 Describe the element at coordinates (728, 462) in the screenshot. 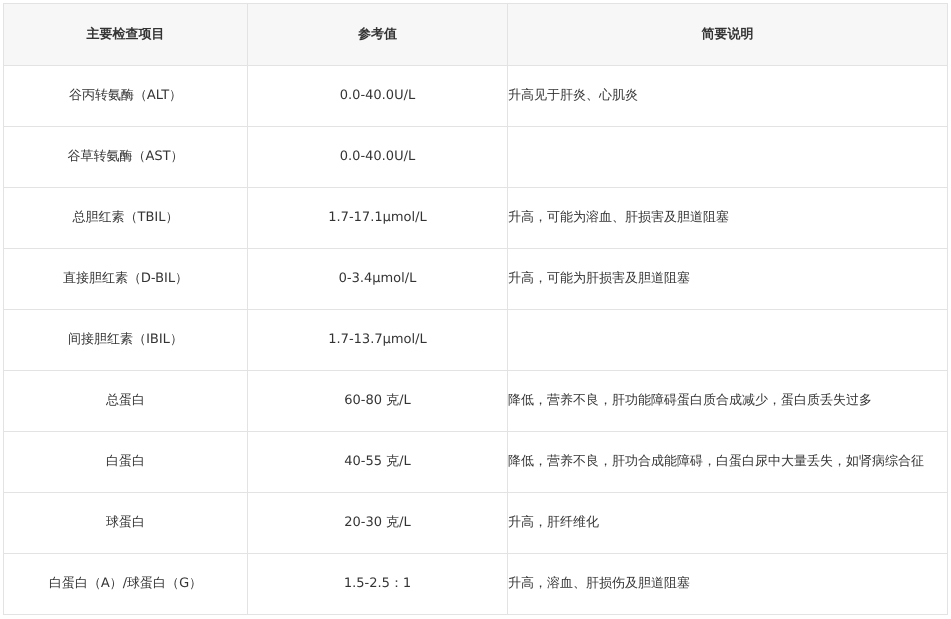

I see `table-cell: 降低，营养不良，肝功合成能障碍，白蛋白尿中大量丢失，如肾病综合征` at that location.